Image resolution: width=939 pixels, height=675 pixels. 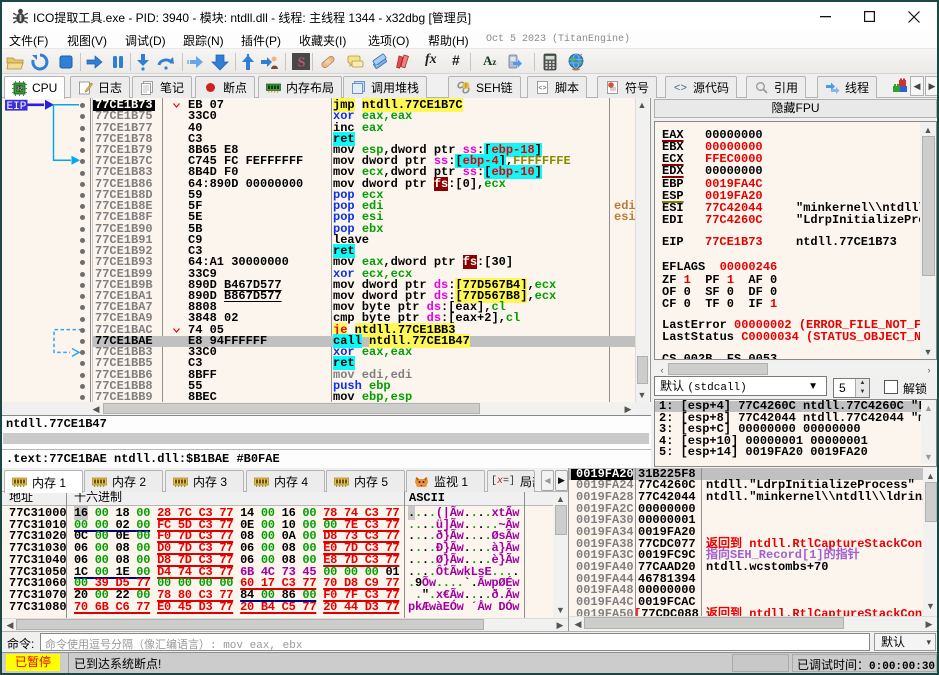 What do you see at coordinates (302, 63) in the screenshot?
I see `svg-text: S` at bounding box center [302, 63].